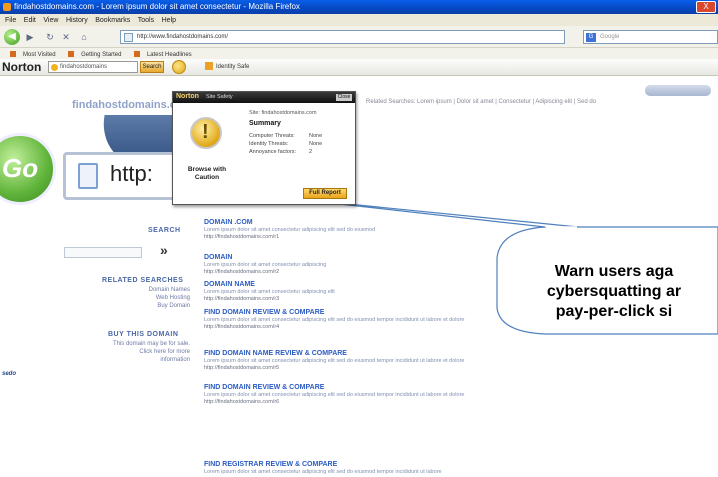 This screenshot has height=477, width=718. What do you see at coordinates (164, 230) in the screenshot?
I see `side-search-title: SEARCH` at bounding box center [164, 230].